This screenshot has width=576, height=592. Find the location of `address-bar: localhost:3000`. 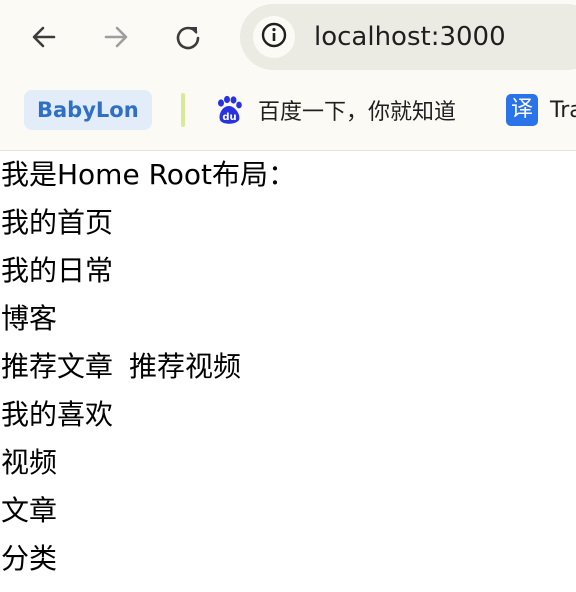

address-bar: localhost:3000 is located at coordinates (408, 37).